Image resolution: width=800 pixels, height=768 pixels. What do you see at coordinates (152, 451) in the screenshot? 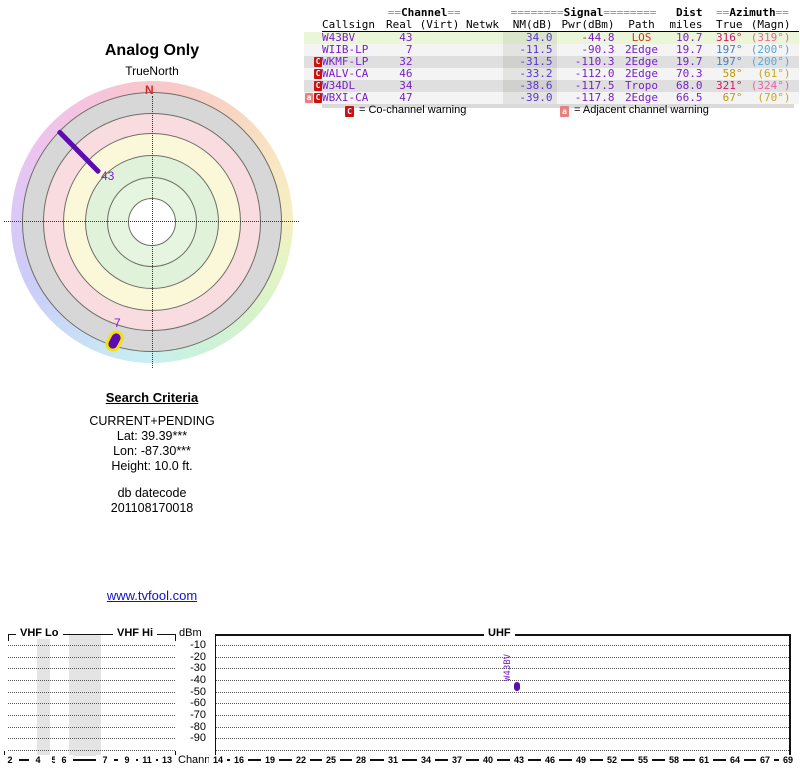
I see `search-lon: Lon: -87.30***` at bounding box center [152, 451].